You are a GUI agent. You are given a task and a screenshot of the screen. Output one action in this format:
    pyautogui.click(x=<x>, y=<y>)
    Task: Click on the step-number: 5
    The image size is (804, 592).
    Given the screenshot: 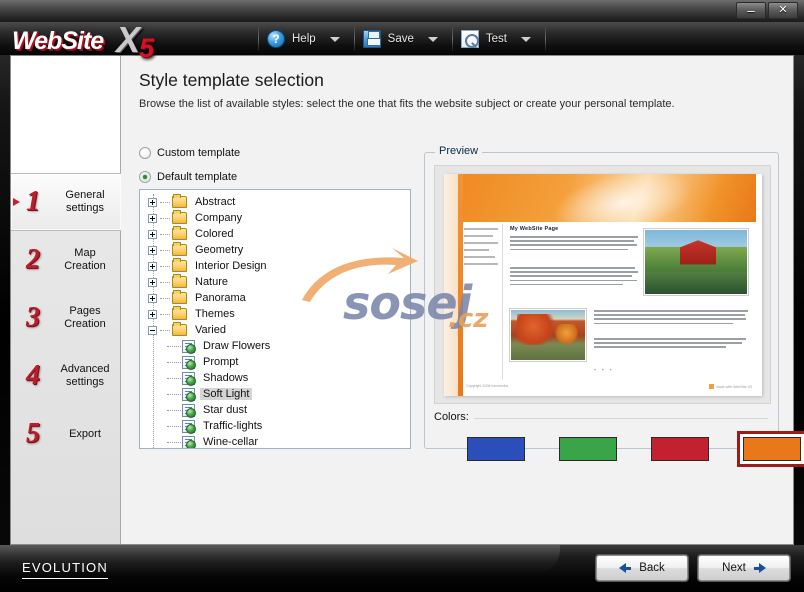 What is the action you would take?
    pyautogui.click(x=33, y=433)
    